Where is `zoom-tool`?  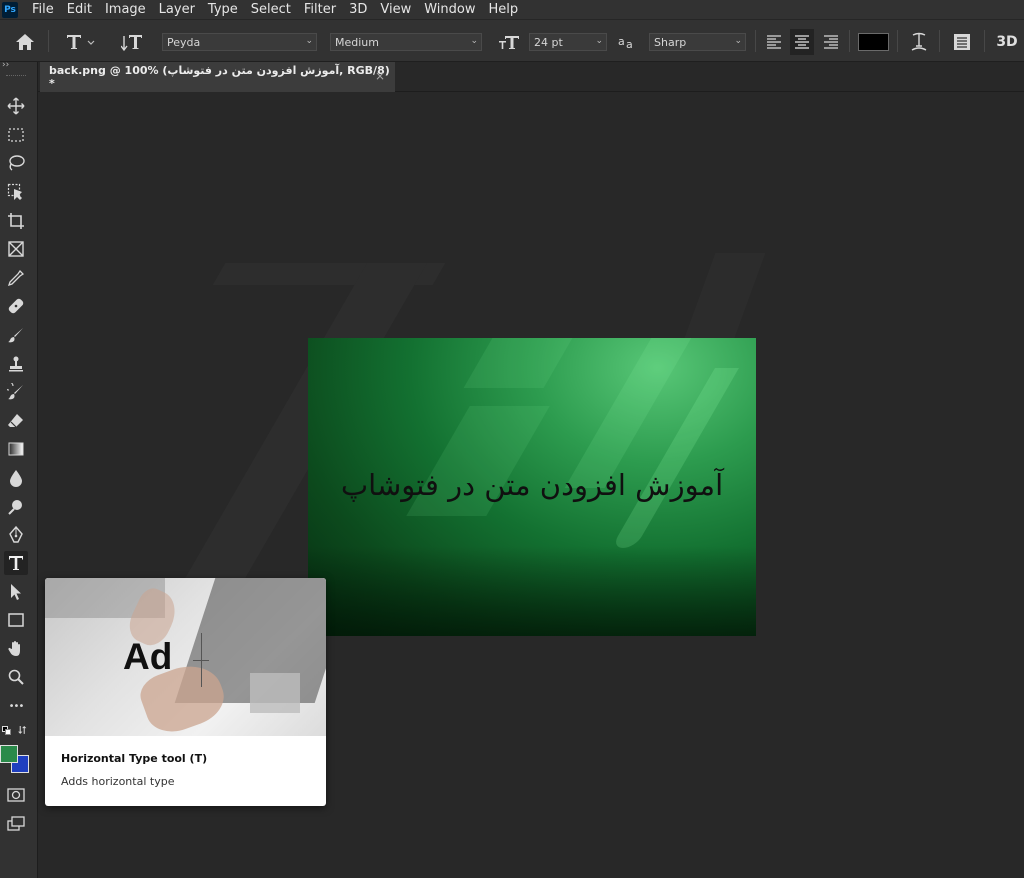 zoom-tool is located at coordinates (16, 677).